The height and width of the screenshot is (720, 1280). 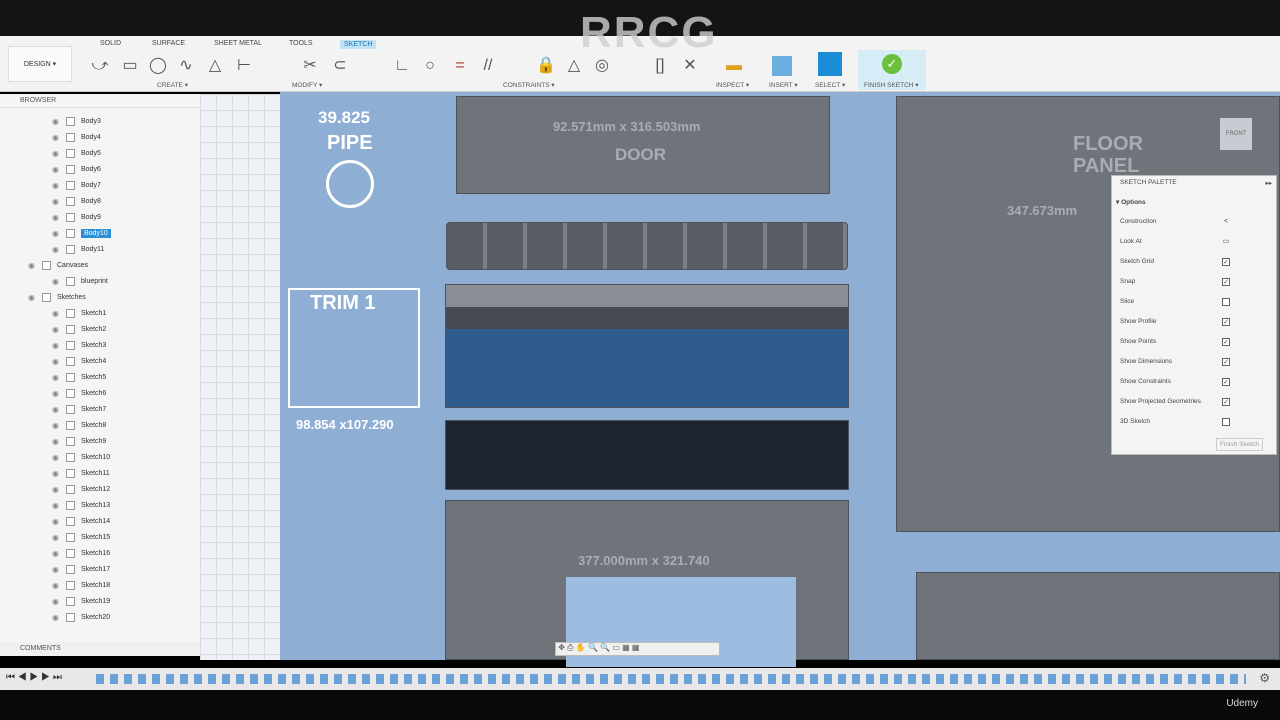 What do you see at coordinates (1264, 678) in the screenshot?
I see `gear-icon: ⚙` at bounding box center [1264, 678].